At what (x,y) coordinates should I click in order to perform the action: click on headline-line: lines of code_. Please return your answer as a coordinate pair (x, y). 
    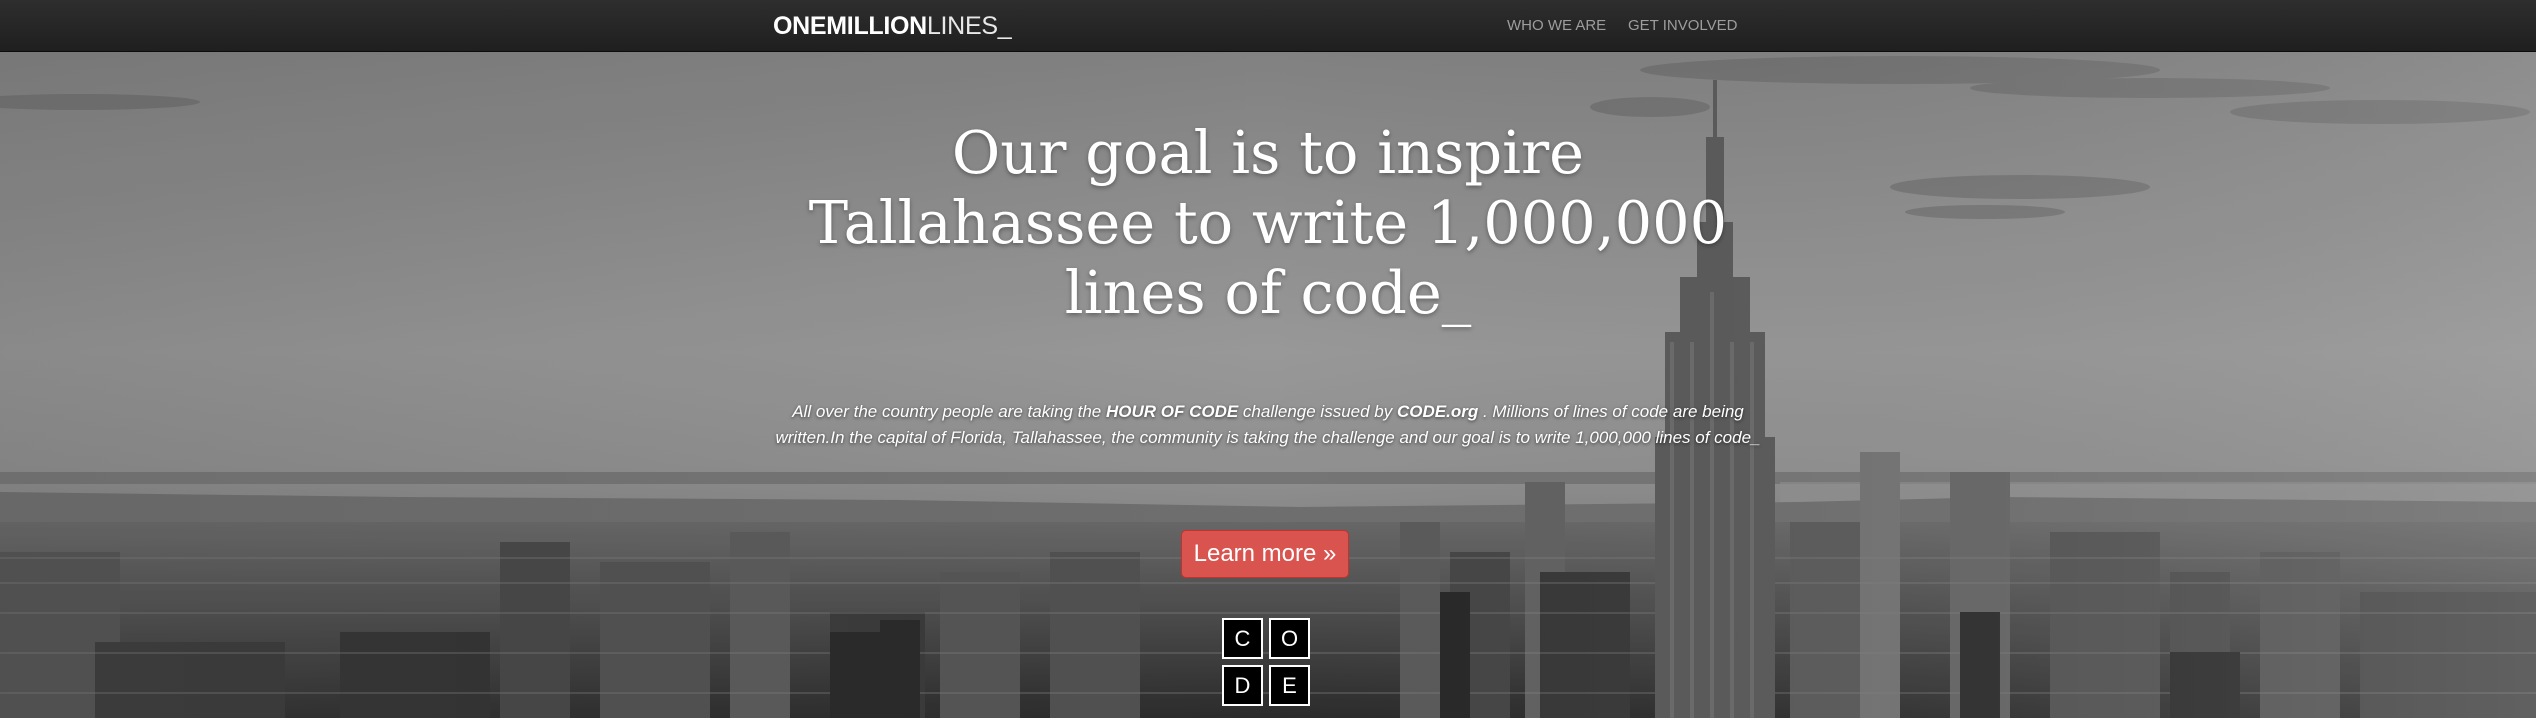
    Looking at the image, I should click on (1268, 292).